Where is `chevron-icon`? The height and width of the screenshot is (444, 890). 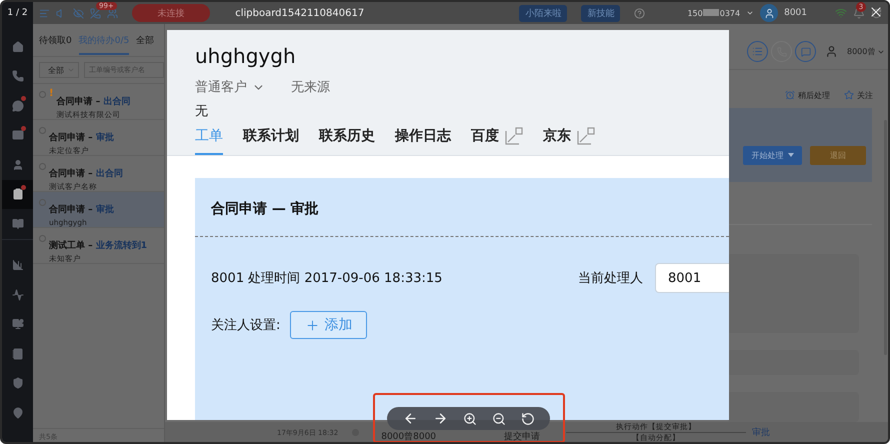
chevron-icon is located at coordinates (750, 13).